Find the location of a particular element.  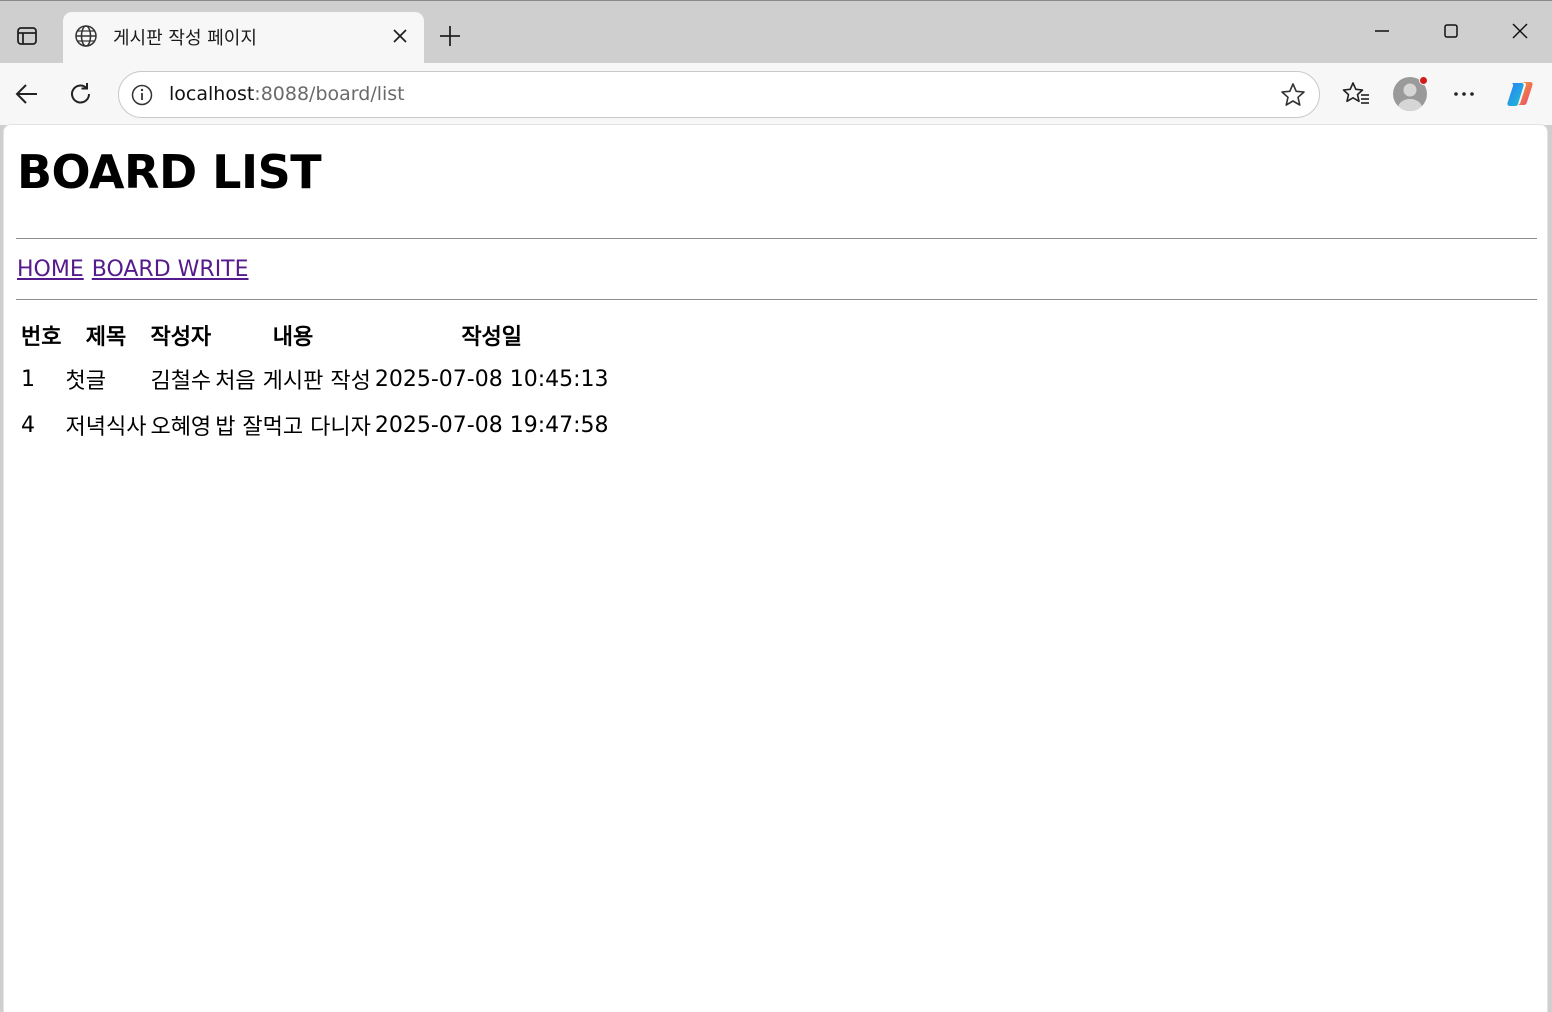

minimize-button is located at coordinates (1382, 31).